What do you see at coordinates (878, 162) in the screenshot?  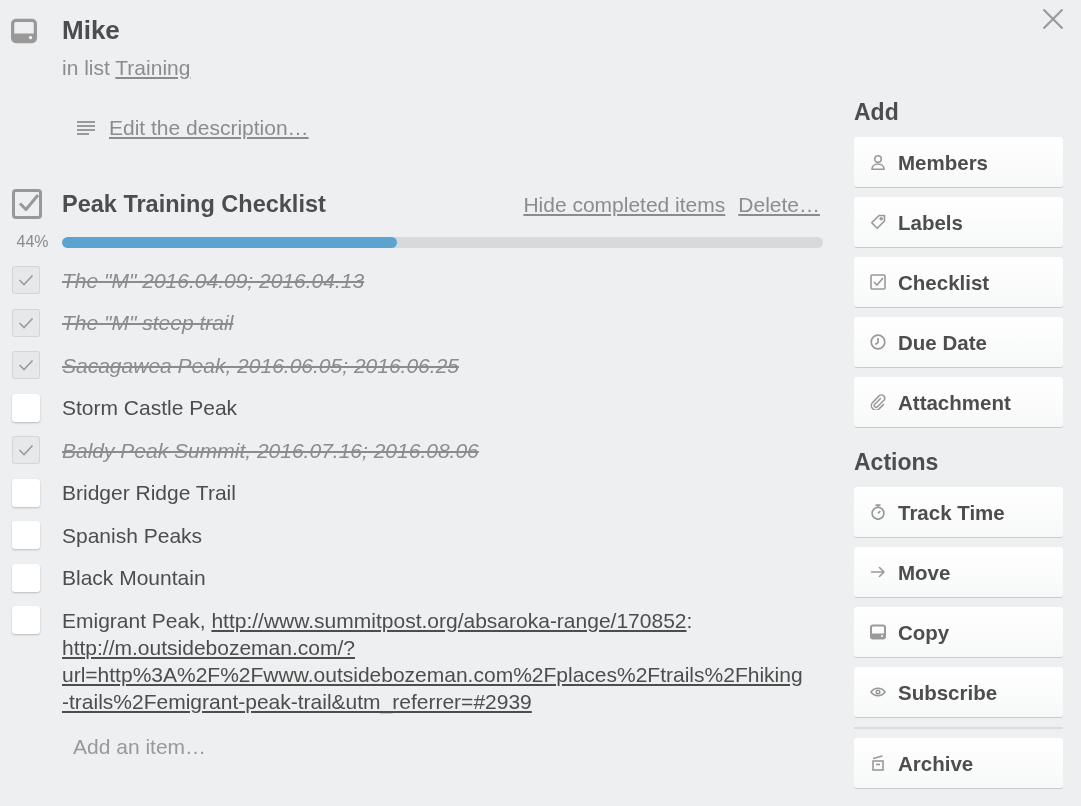 I see `person-icon` at bounding box center [878, 162].